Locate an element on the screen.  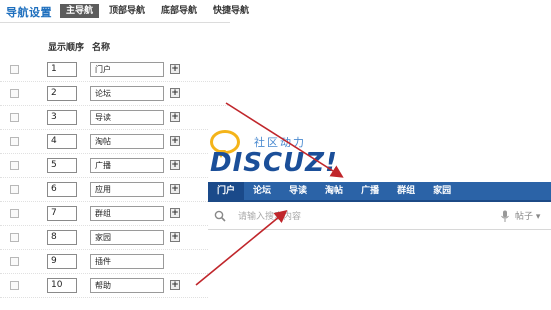
table-row: 4 淘帖 + is located at coordinates (115, 142).